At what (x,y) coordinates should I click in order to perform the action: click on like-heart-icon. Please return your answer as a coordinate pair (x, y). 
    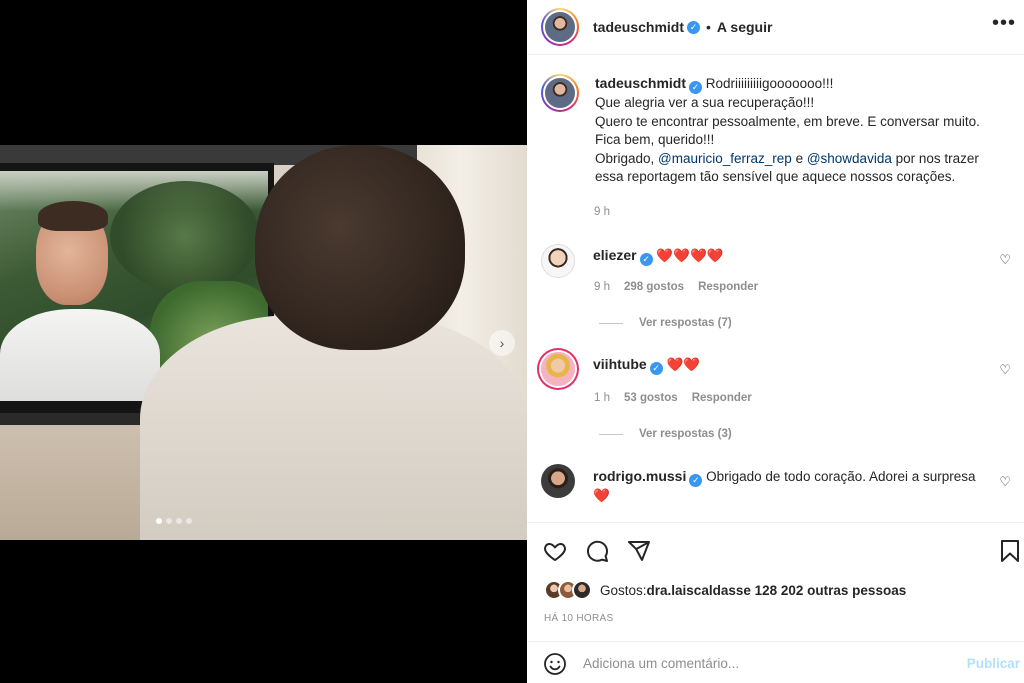
    Looking at the image, I should click on (555, 551).